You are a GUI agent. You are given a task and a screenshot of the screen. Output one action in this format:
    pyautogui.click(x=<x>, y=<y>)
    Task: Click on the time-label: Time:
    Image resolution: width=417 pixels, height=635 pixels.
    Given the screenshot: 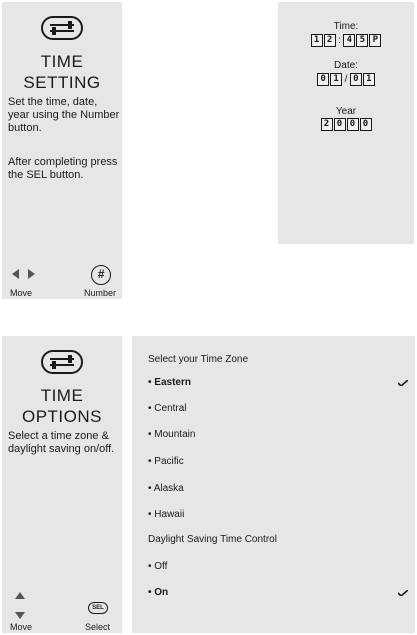 What is the action you would take?
    pyautogui.click(x=346, y=26)
    